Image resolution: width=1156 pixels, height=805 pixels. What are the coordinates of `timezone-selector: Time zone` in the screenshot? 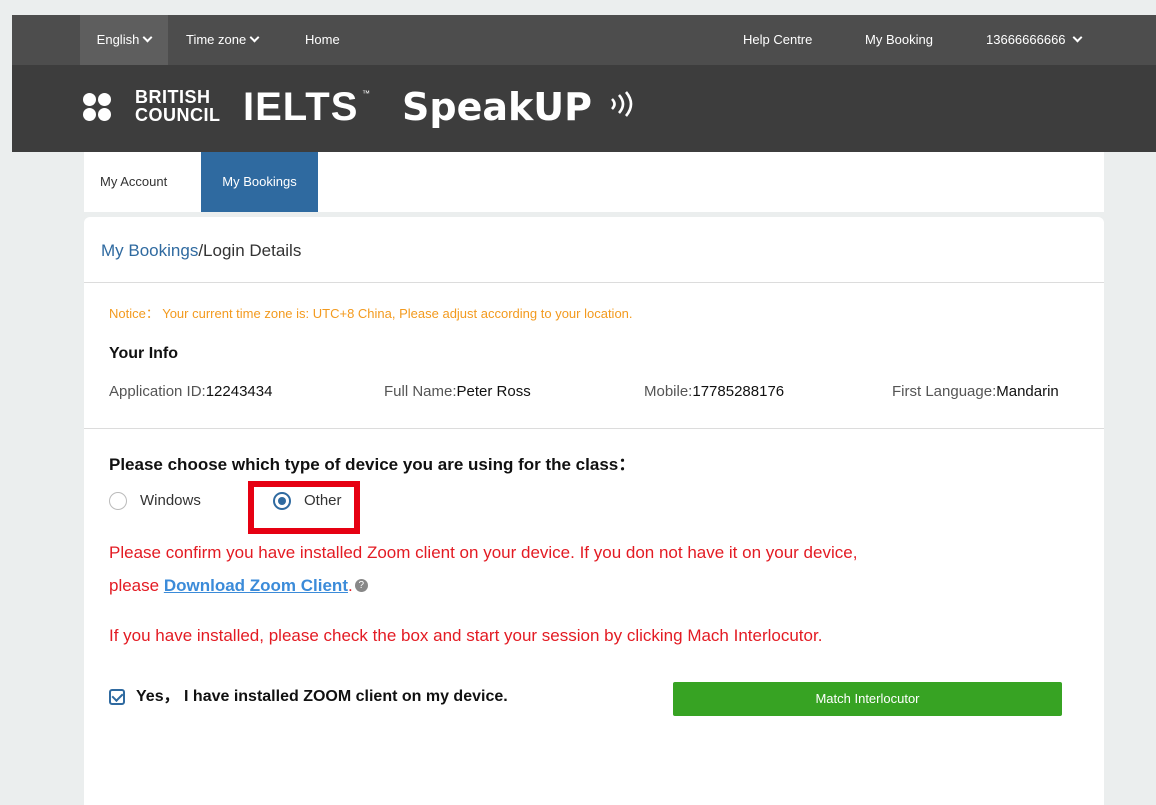 It's located at (223, 40).